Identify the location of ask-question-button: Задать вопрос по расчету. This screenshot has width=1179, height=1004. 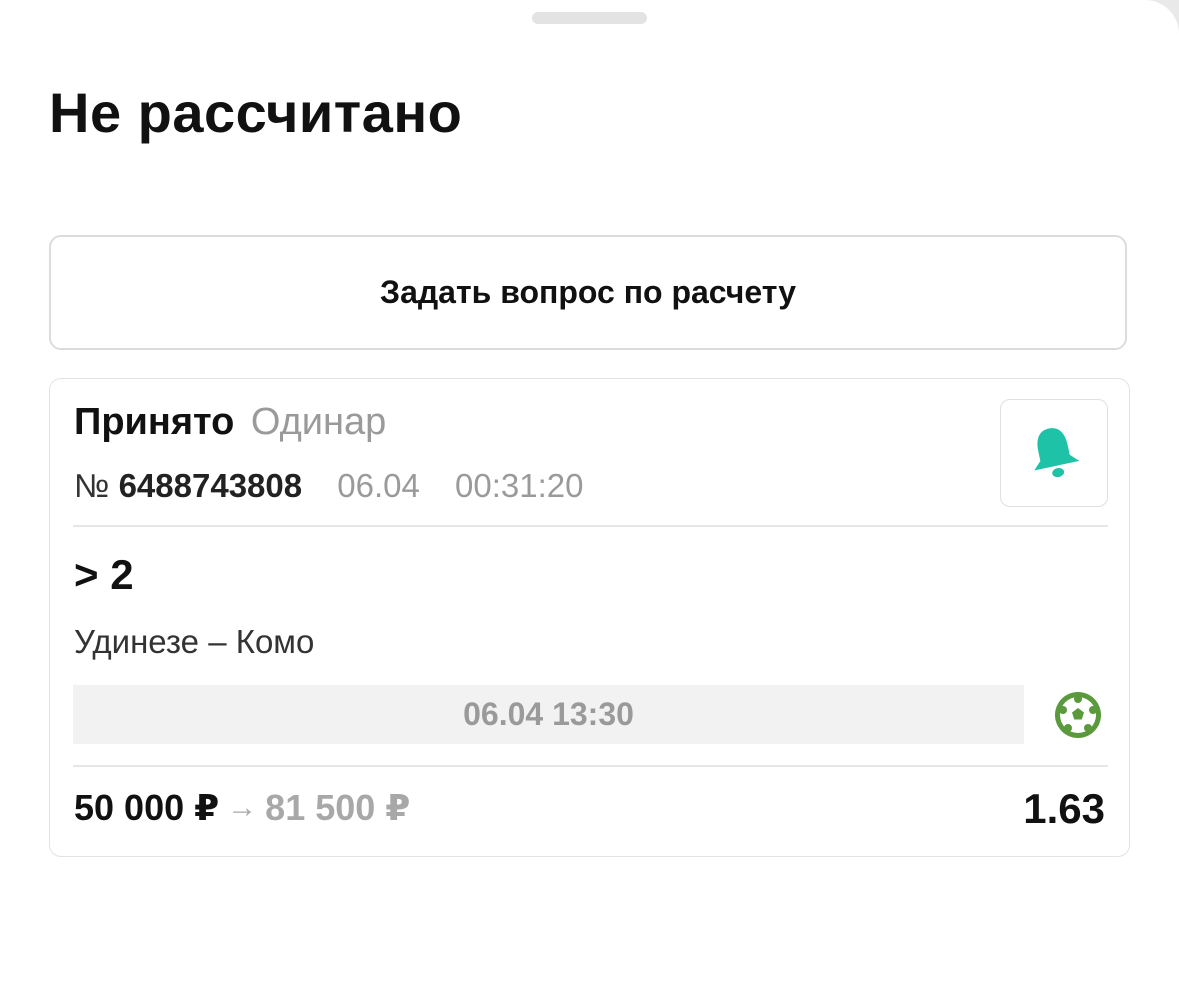
(588, 292).